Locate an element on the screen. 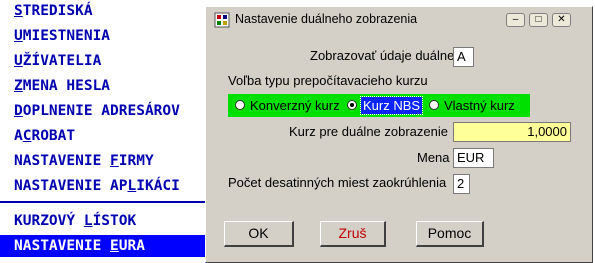  menu-item-uzivatelia: UŽÍVATELIA is located at coordinates (57, 61).